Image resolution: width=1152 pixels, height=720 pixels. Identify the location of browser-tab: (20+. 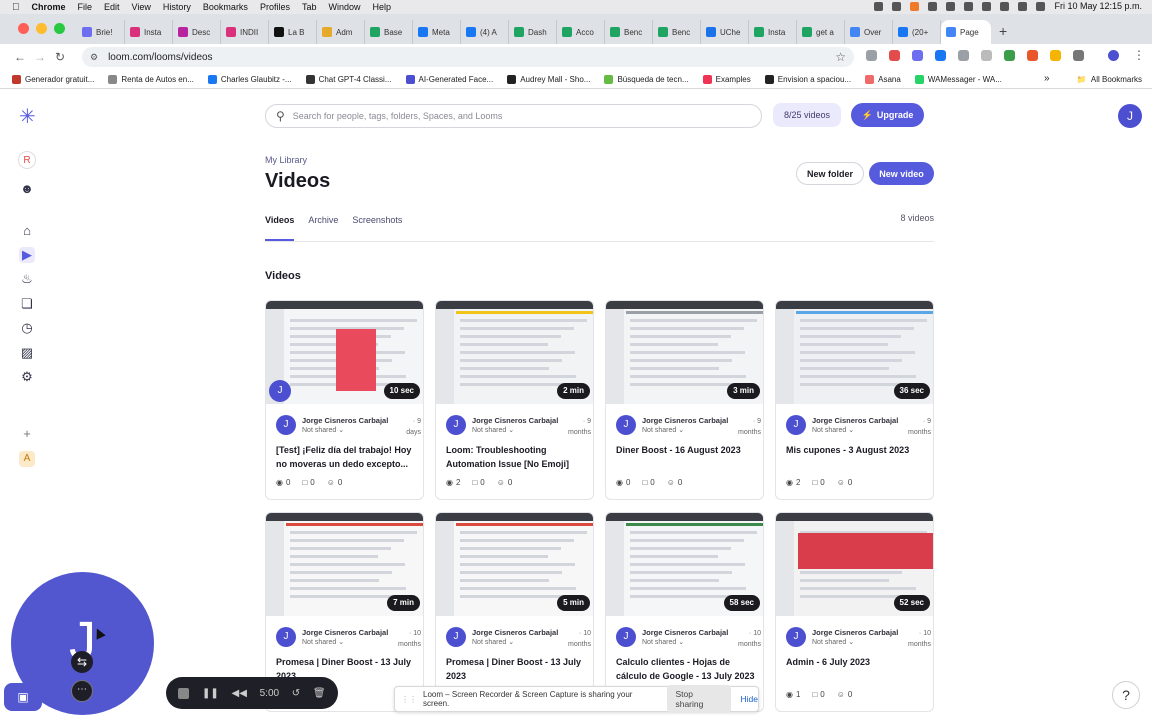
(917, 32).